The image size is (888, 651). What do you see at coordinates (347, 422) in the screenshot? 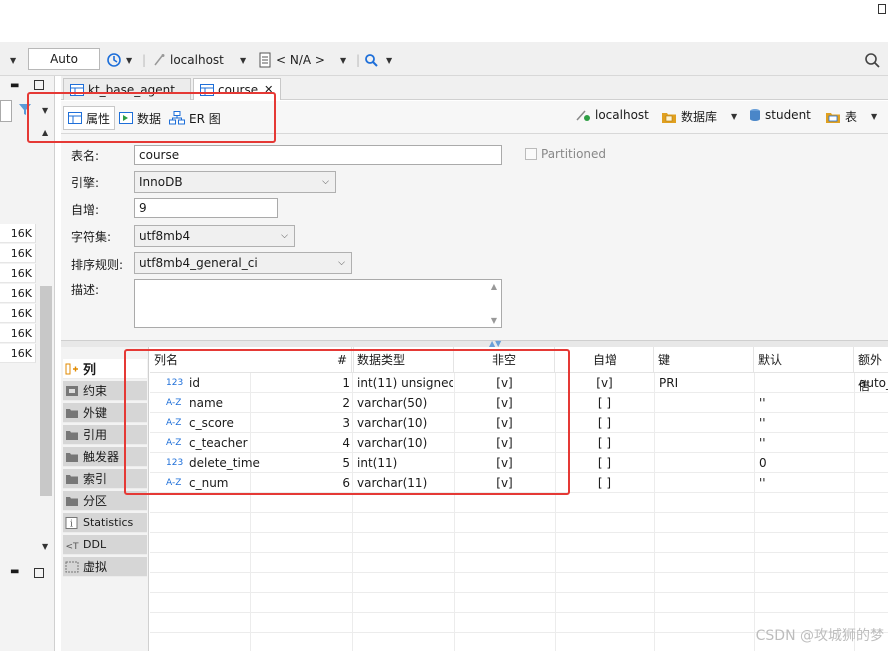
I see `highlight-box-columns` at bounding box center [347, 422].